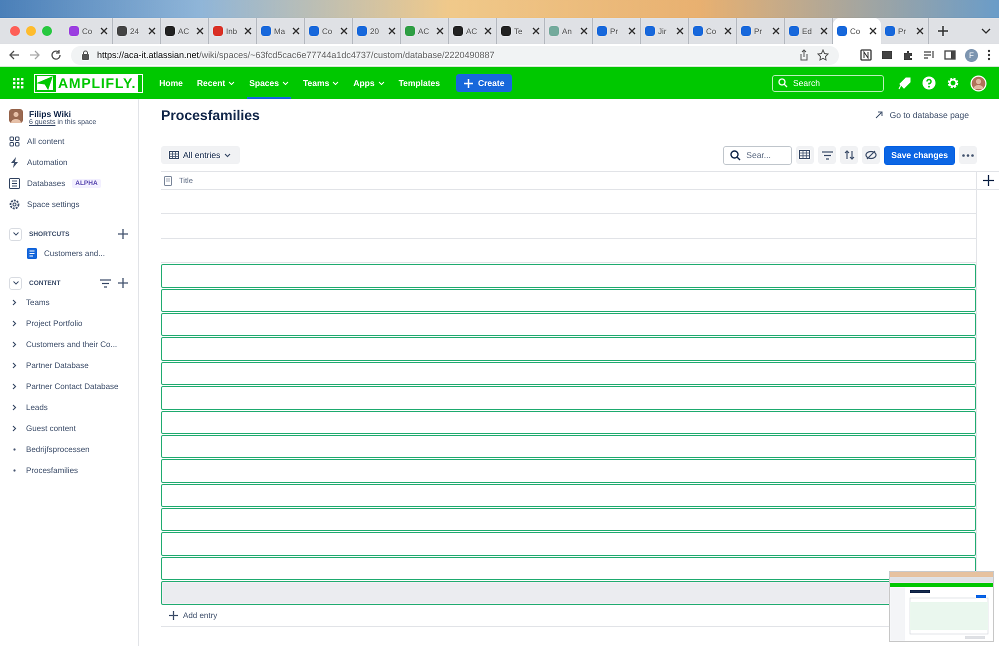 Image resolution: width=999 pixels, height=646 pixels. I want to click on address-bar: https://aca-it.atlassian.net/wiki/spaces/~63fcd5cac6e77744a1dc4737/custom/database/2220490887, so click(455, 55).